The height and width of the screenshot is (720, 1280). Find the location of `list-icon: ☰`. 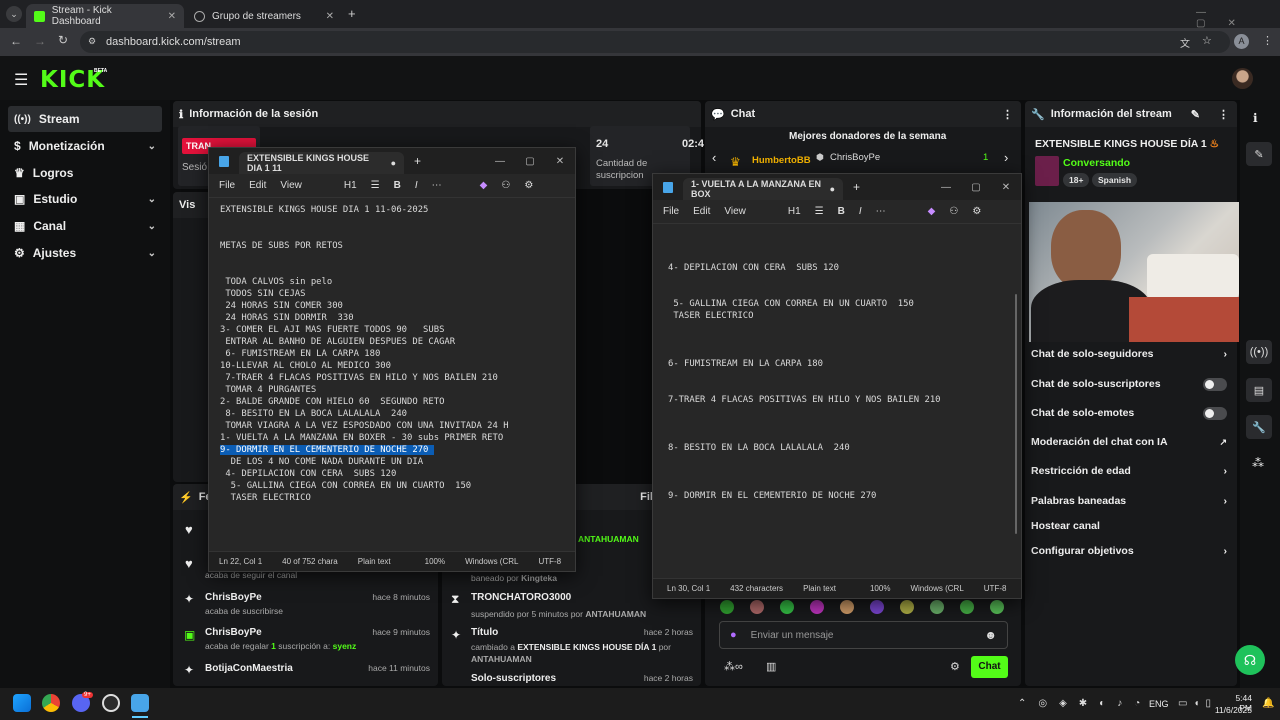

list-icon: ☰ is located at coordinates (819, 211).